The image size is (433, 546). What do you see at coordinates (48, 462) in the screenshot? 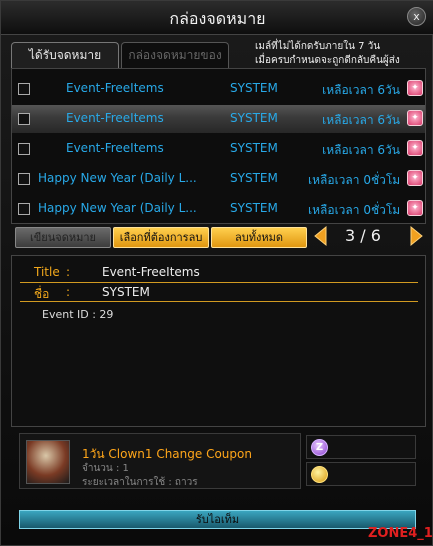
I see `clown-coupon-item-icon` at bounding box center [48, 462].